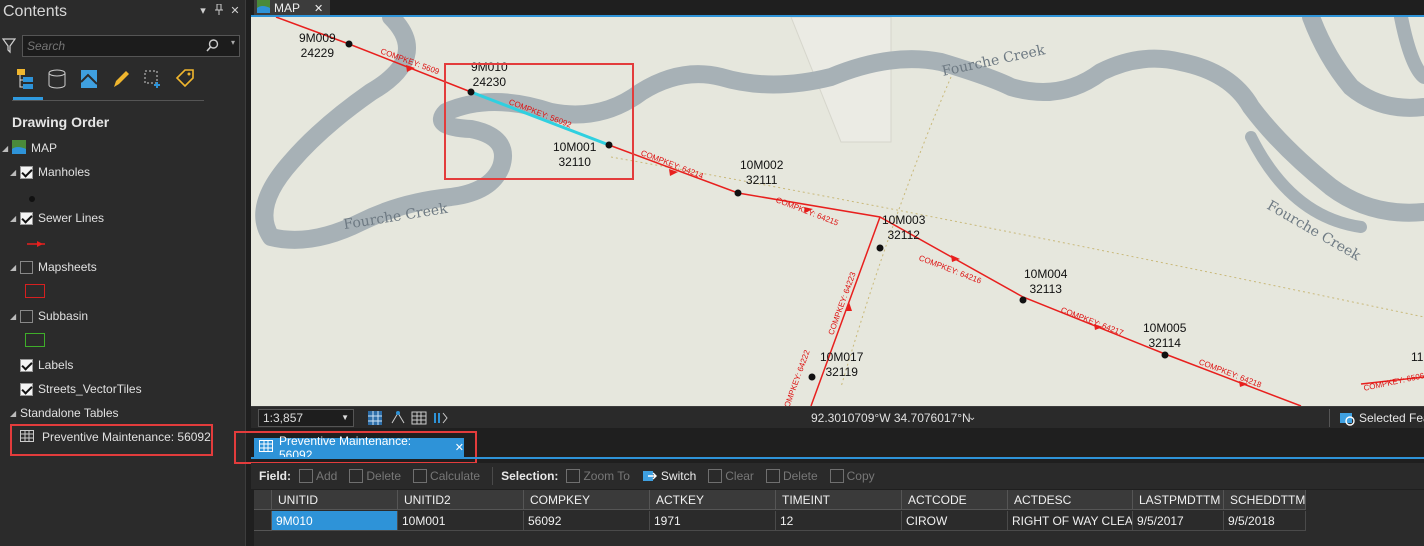  What do you see at coordinates (185, 79) in the screenshot?
I see `list-by-labeling-icon` at bounding box center [185, 79].